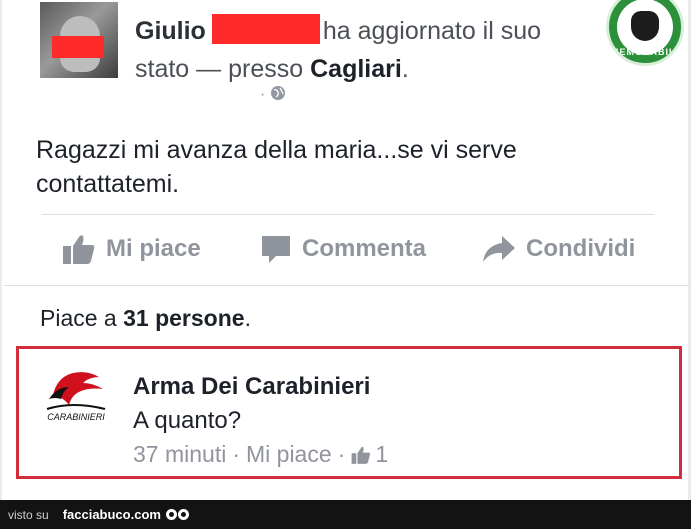 This screenshot has width=691, height=529. I want to click on comment-button: Commenta, so click(343, 249).